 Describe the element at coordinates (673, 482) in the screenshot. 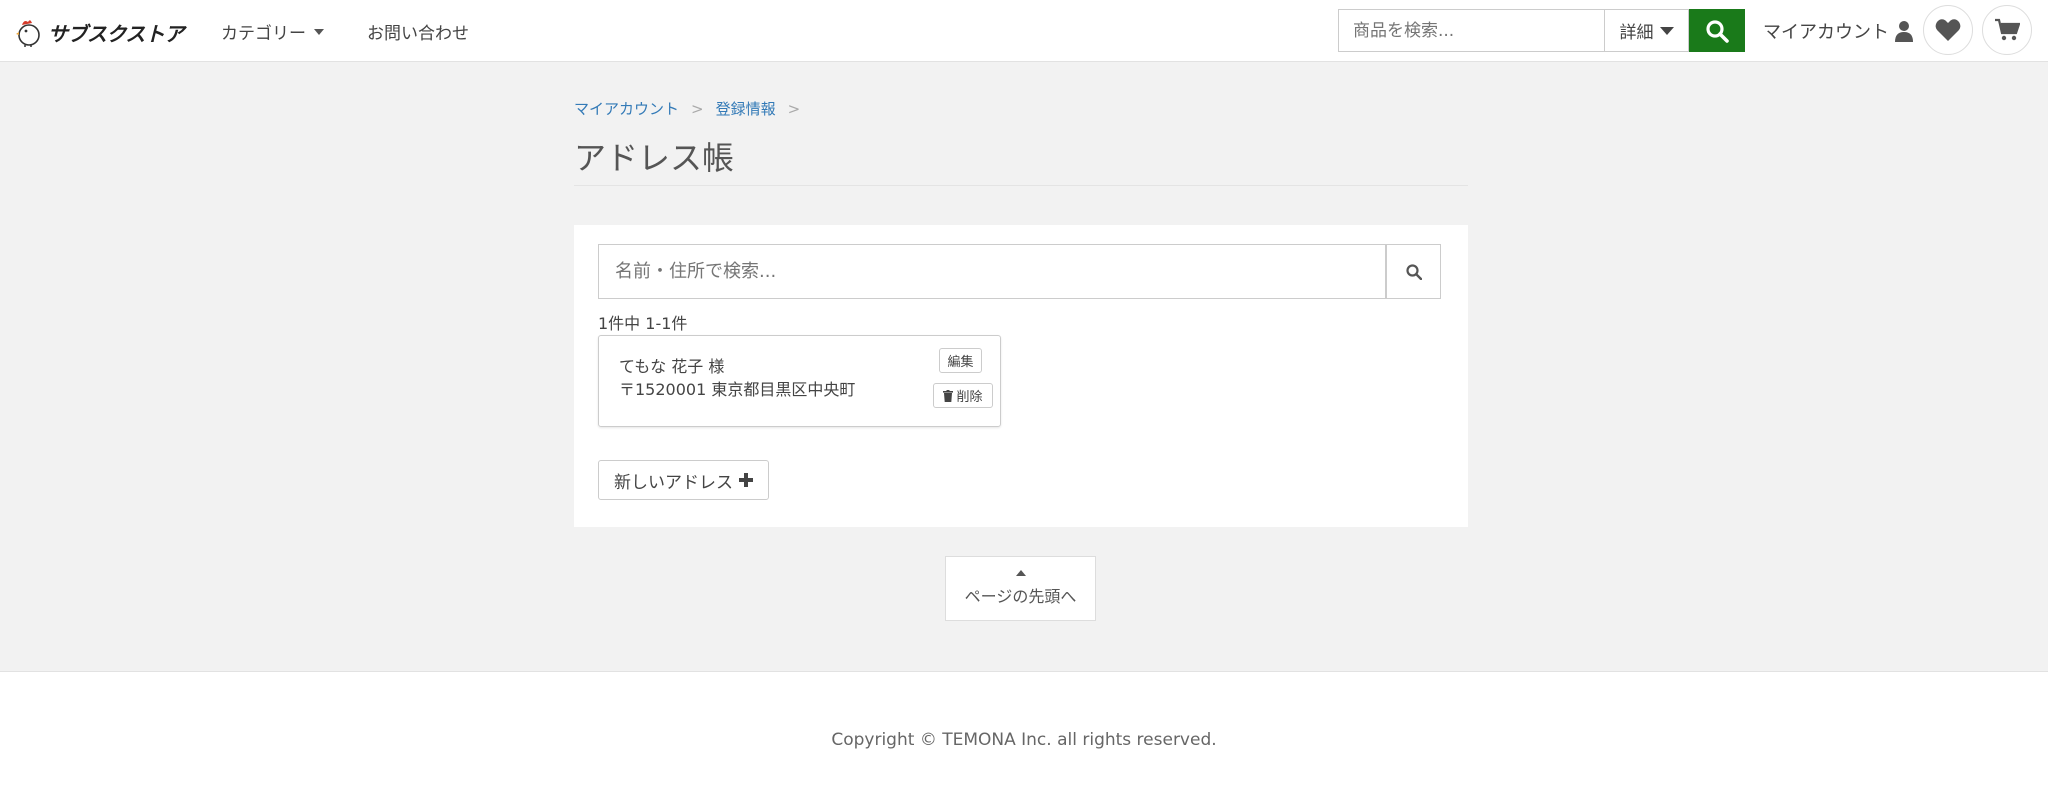

I see `new-address-label: 新しいアドレス` at that location.